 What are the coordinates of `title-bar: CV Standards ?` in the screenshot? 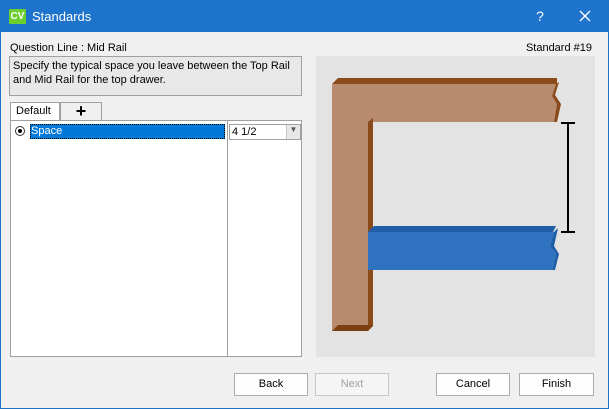 It's located at (304, 16).